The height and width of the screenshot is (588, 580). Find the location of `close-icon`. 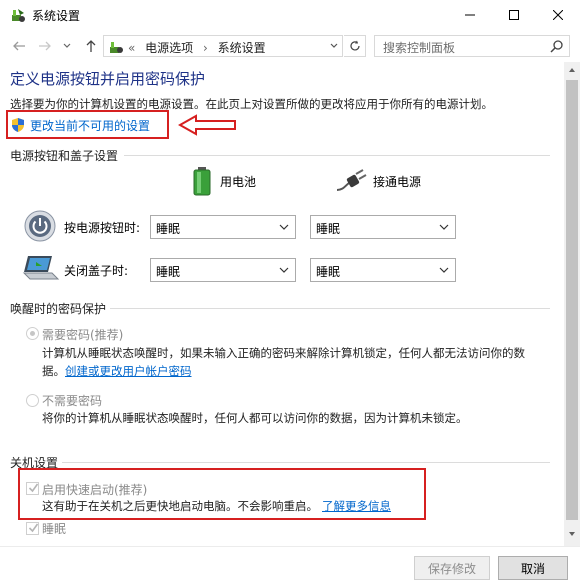

close-icon is located at coordinates (558, 15).